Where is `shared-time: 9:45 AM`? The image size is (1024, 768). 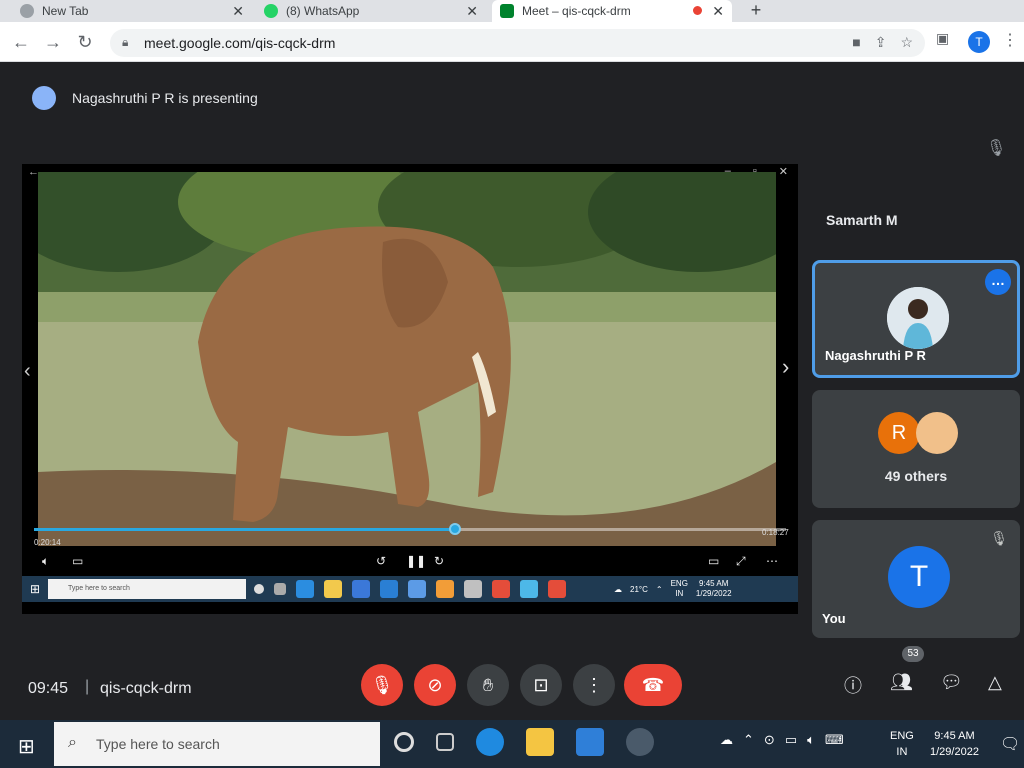
shared-time: 9:45 AM is located at coordinates (714, 583).